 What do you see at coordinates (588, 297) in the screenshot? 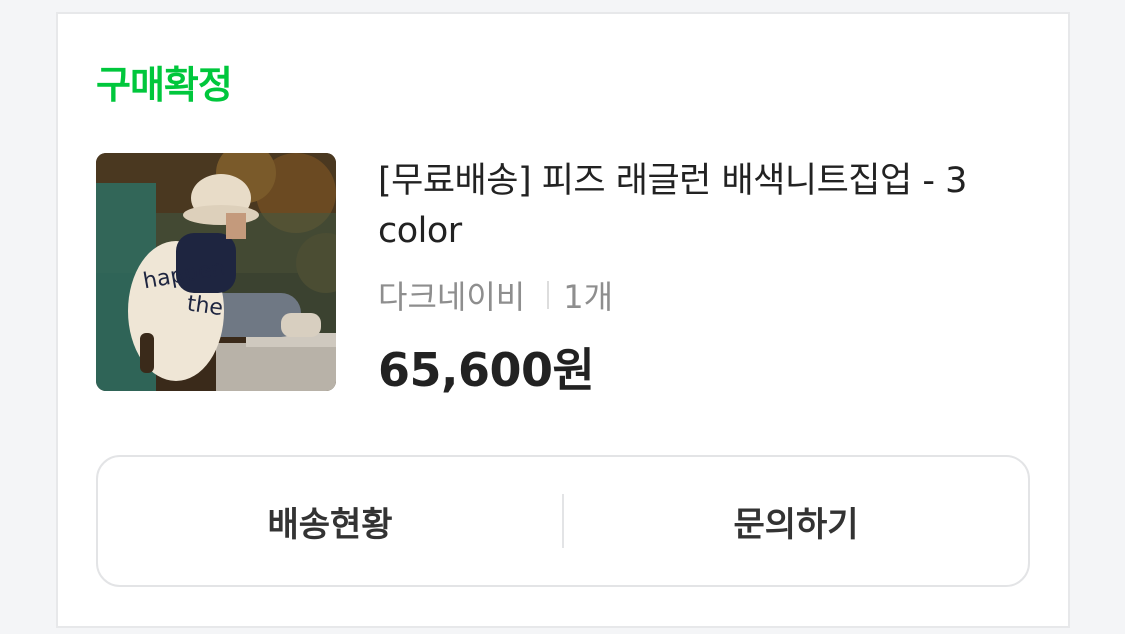
I see `product-quantity: 1개` at bounding box center [588, 297].